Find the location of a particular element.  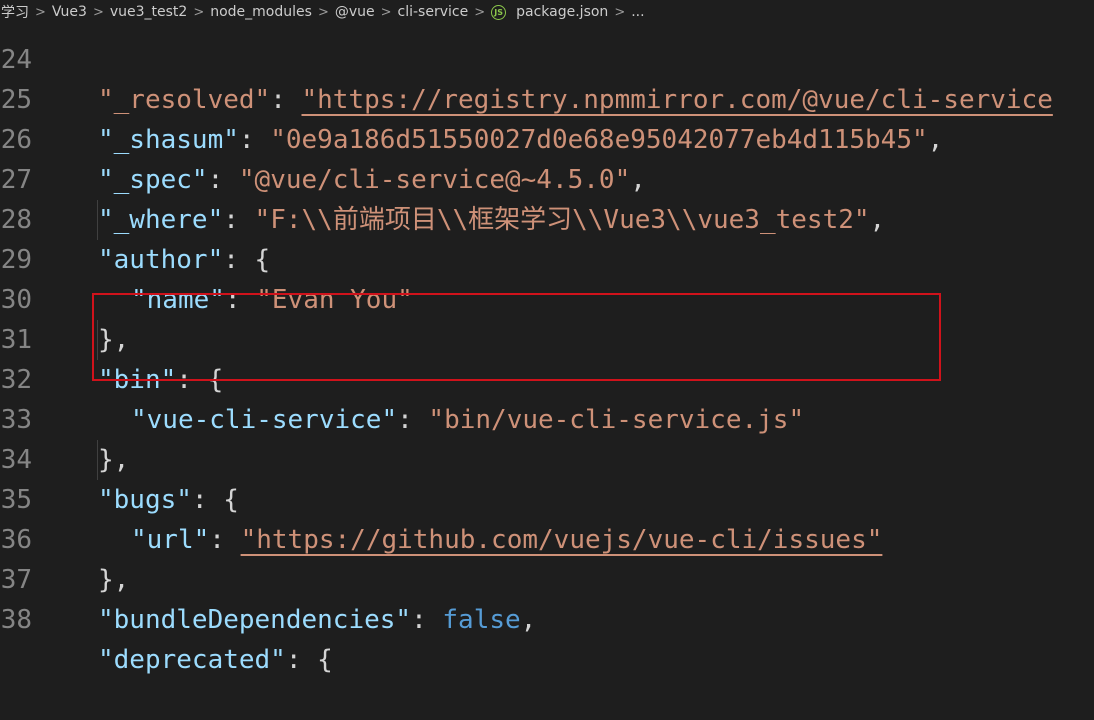

breadcrumb-item: cli-service is located at coordinates (433, 12).